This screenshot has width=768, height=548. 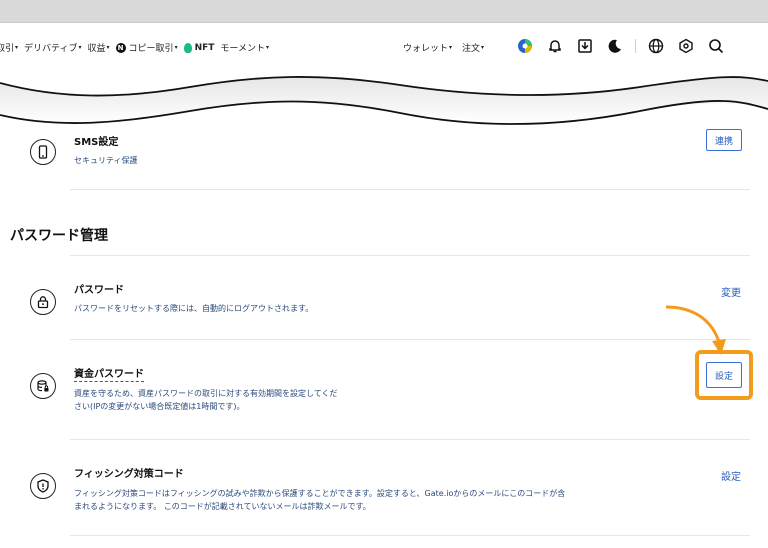 What do you see at coordinates (222, 506) in the screenshot?
I see `anti-phishing-desc-line2: まれるようになります。 このコードが記載されていないメールは詐欺メールです。` at bounding box center [222, 506].